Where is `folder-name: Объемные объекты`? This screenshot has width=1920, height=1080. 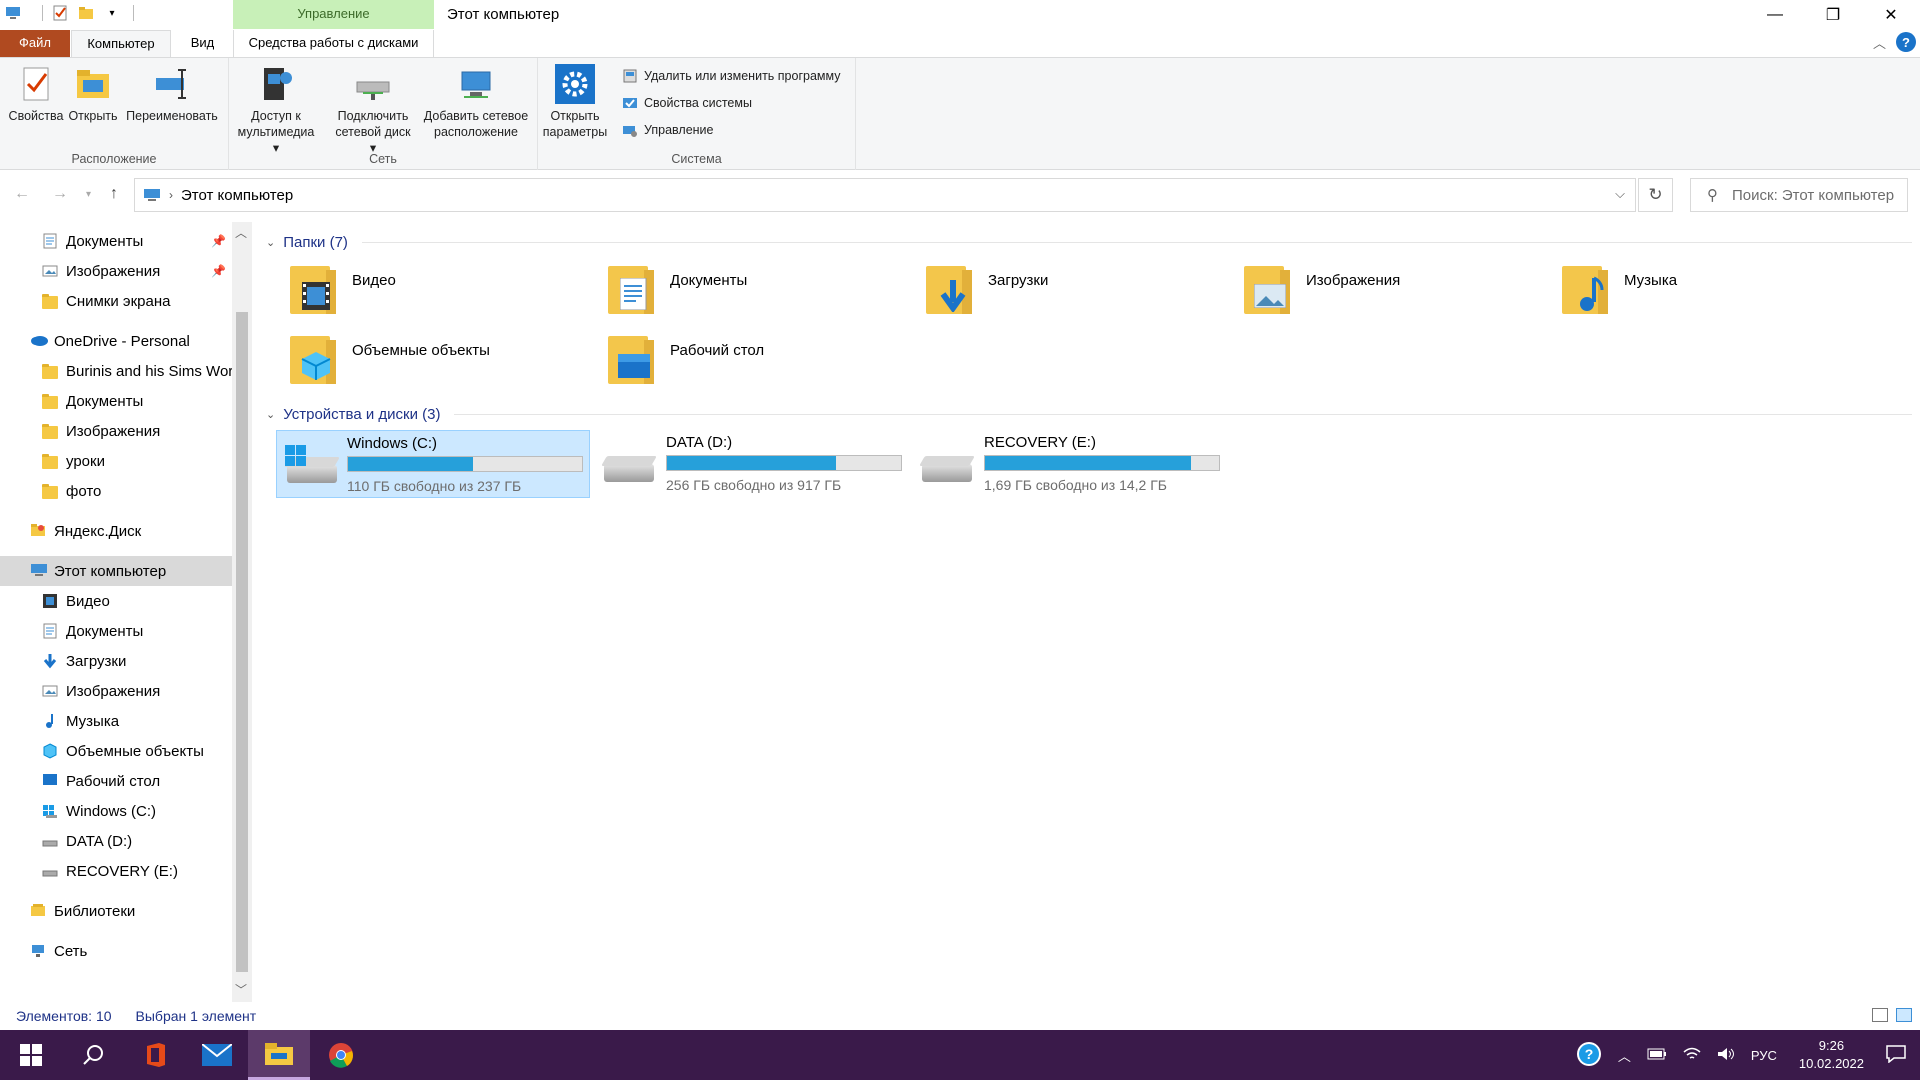 folder-name: Объемные объекты is located at coordinates (421, 350).